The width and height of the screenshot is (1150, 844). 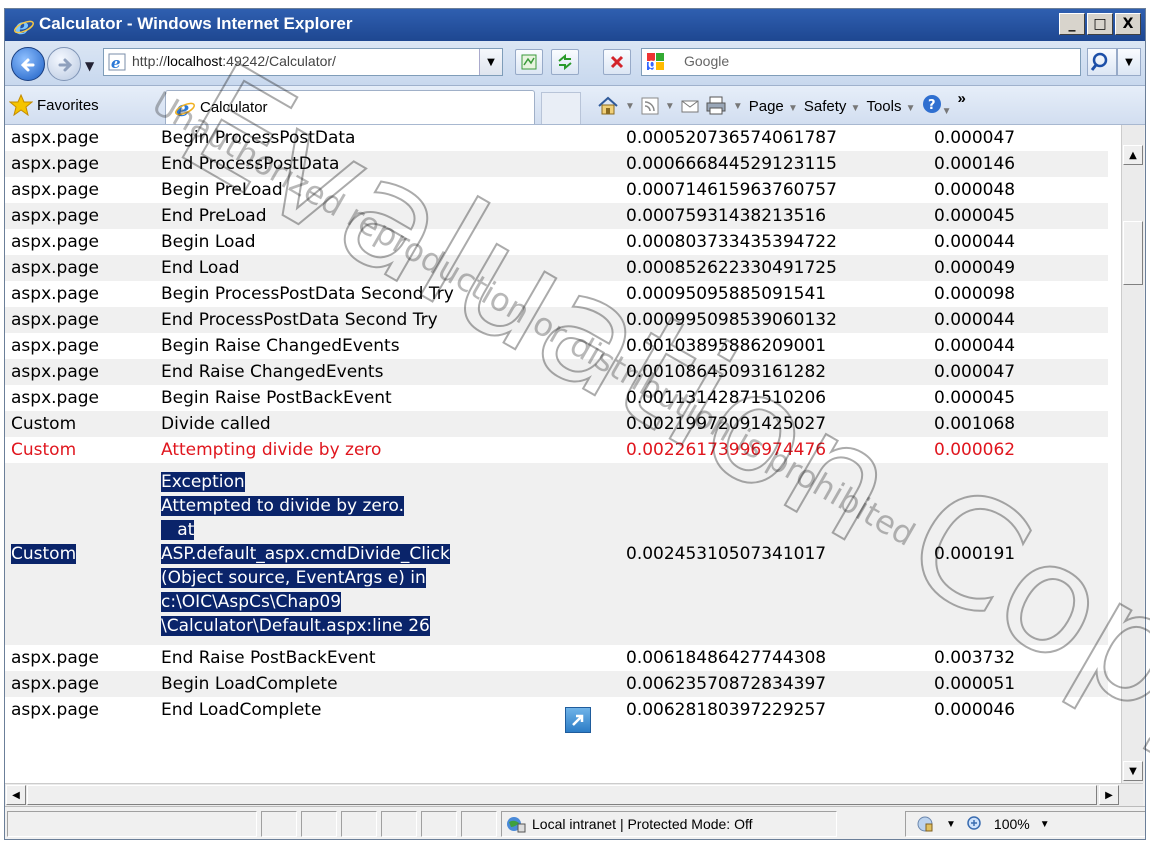 I want to click on tools-menu: Tools ▼, so click(x=890, y=106).